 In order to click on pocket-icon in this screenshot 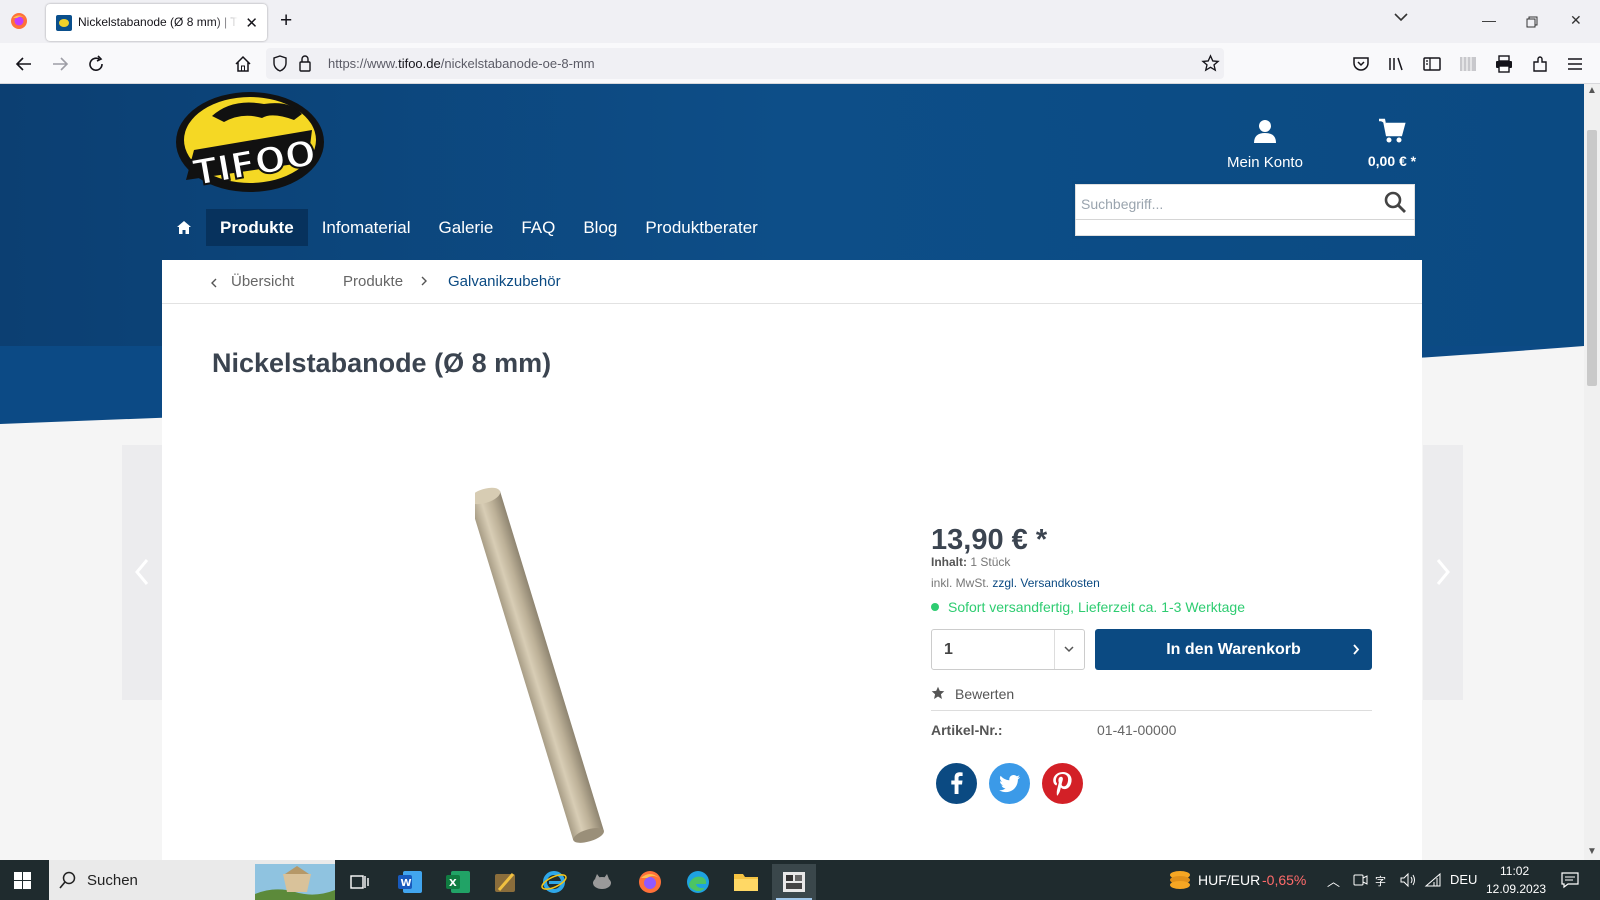, I will do `click(1361, 64)`.